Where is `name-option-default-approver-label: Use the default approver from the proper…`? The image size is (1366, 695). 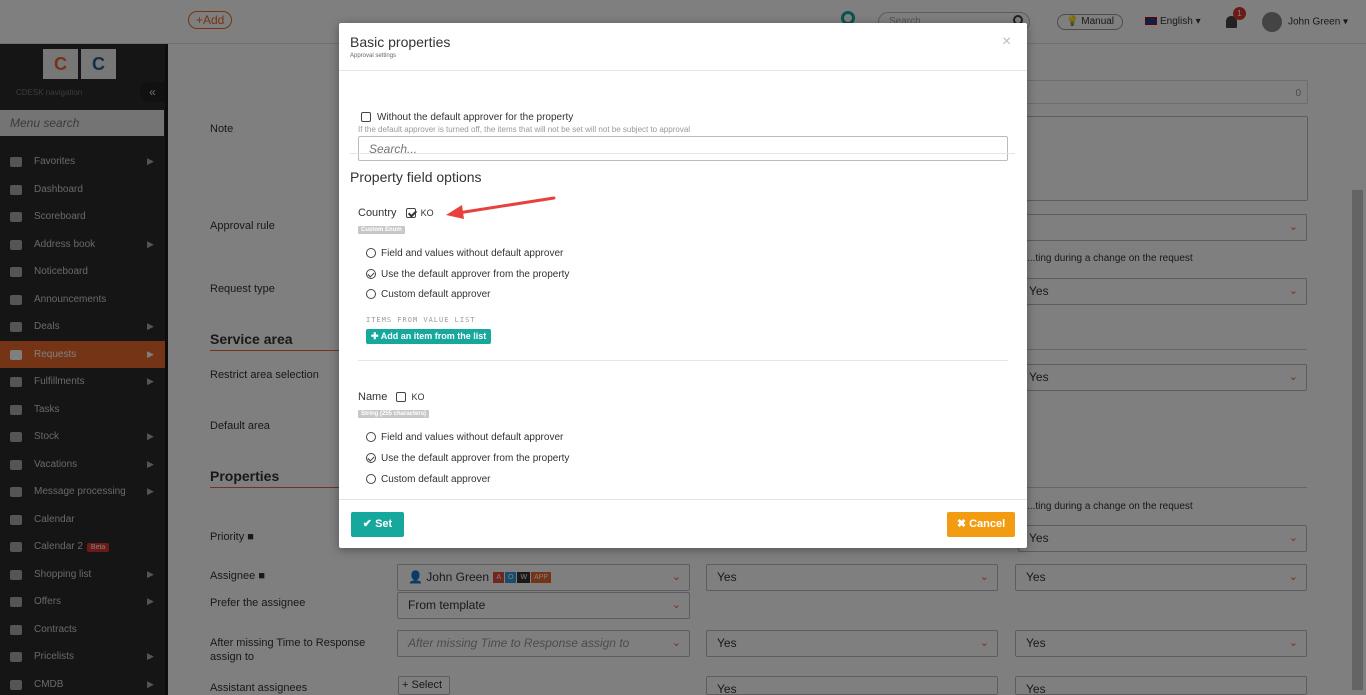
name-option-default-approver-label: Use the default approver from the proper… is located at coordinates (475, 458).